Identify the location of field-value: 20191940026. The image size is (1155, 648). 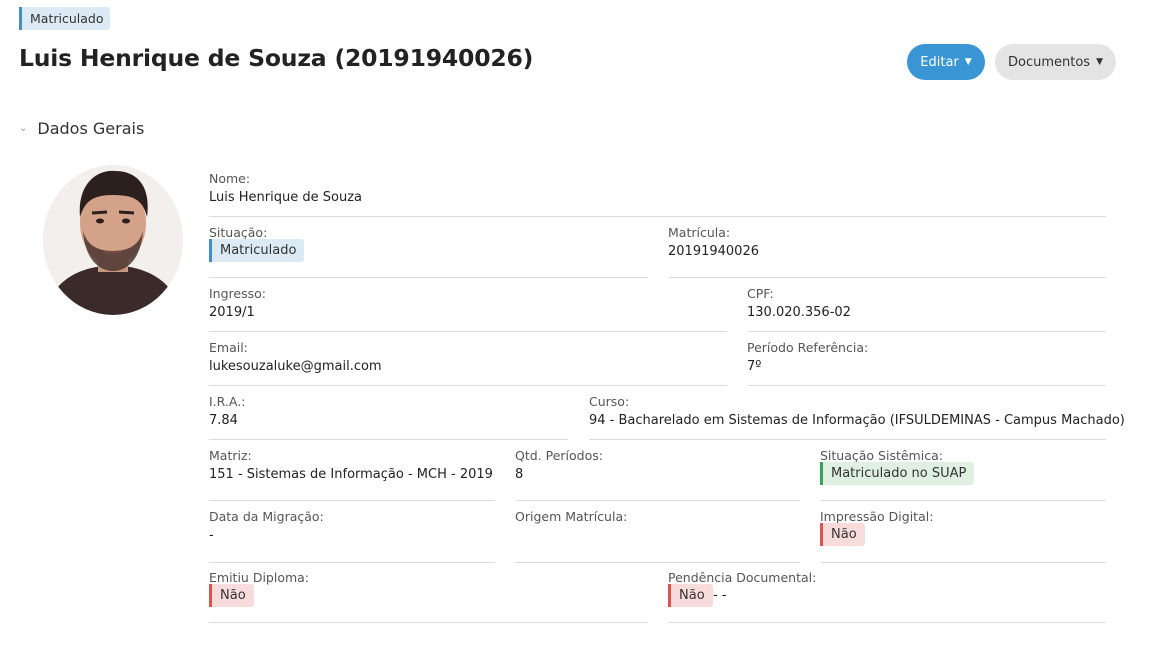
(713, 251).